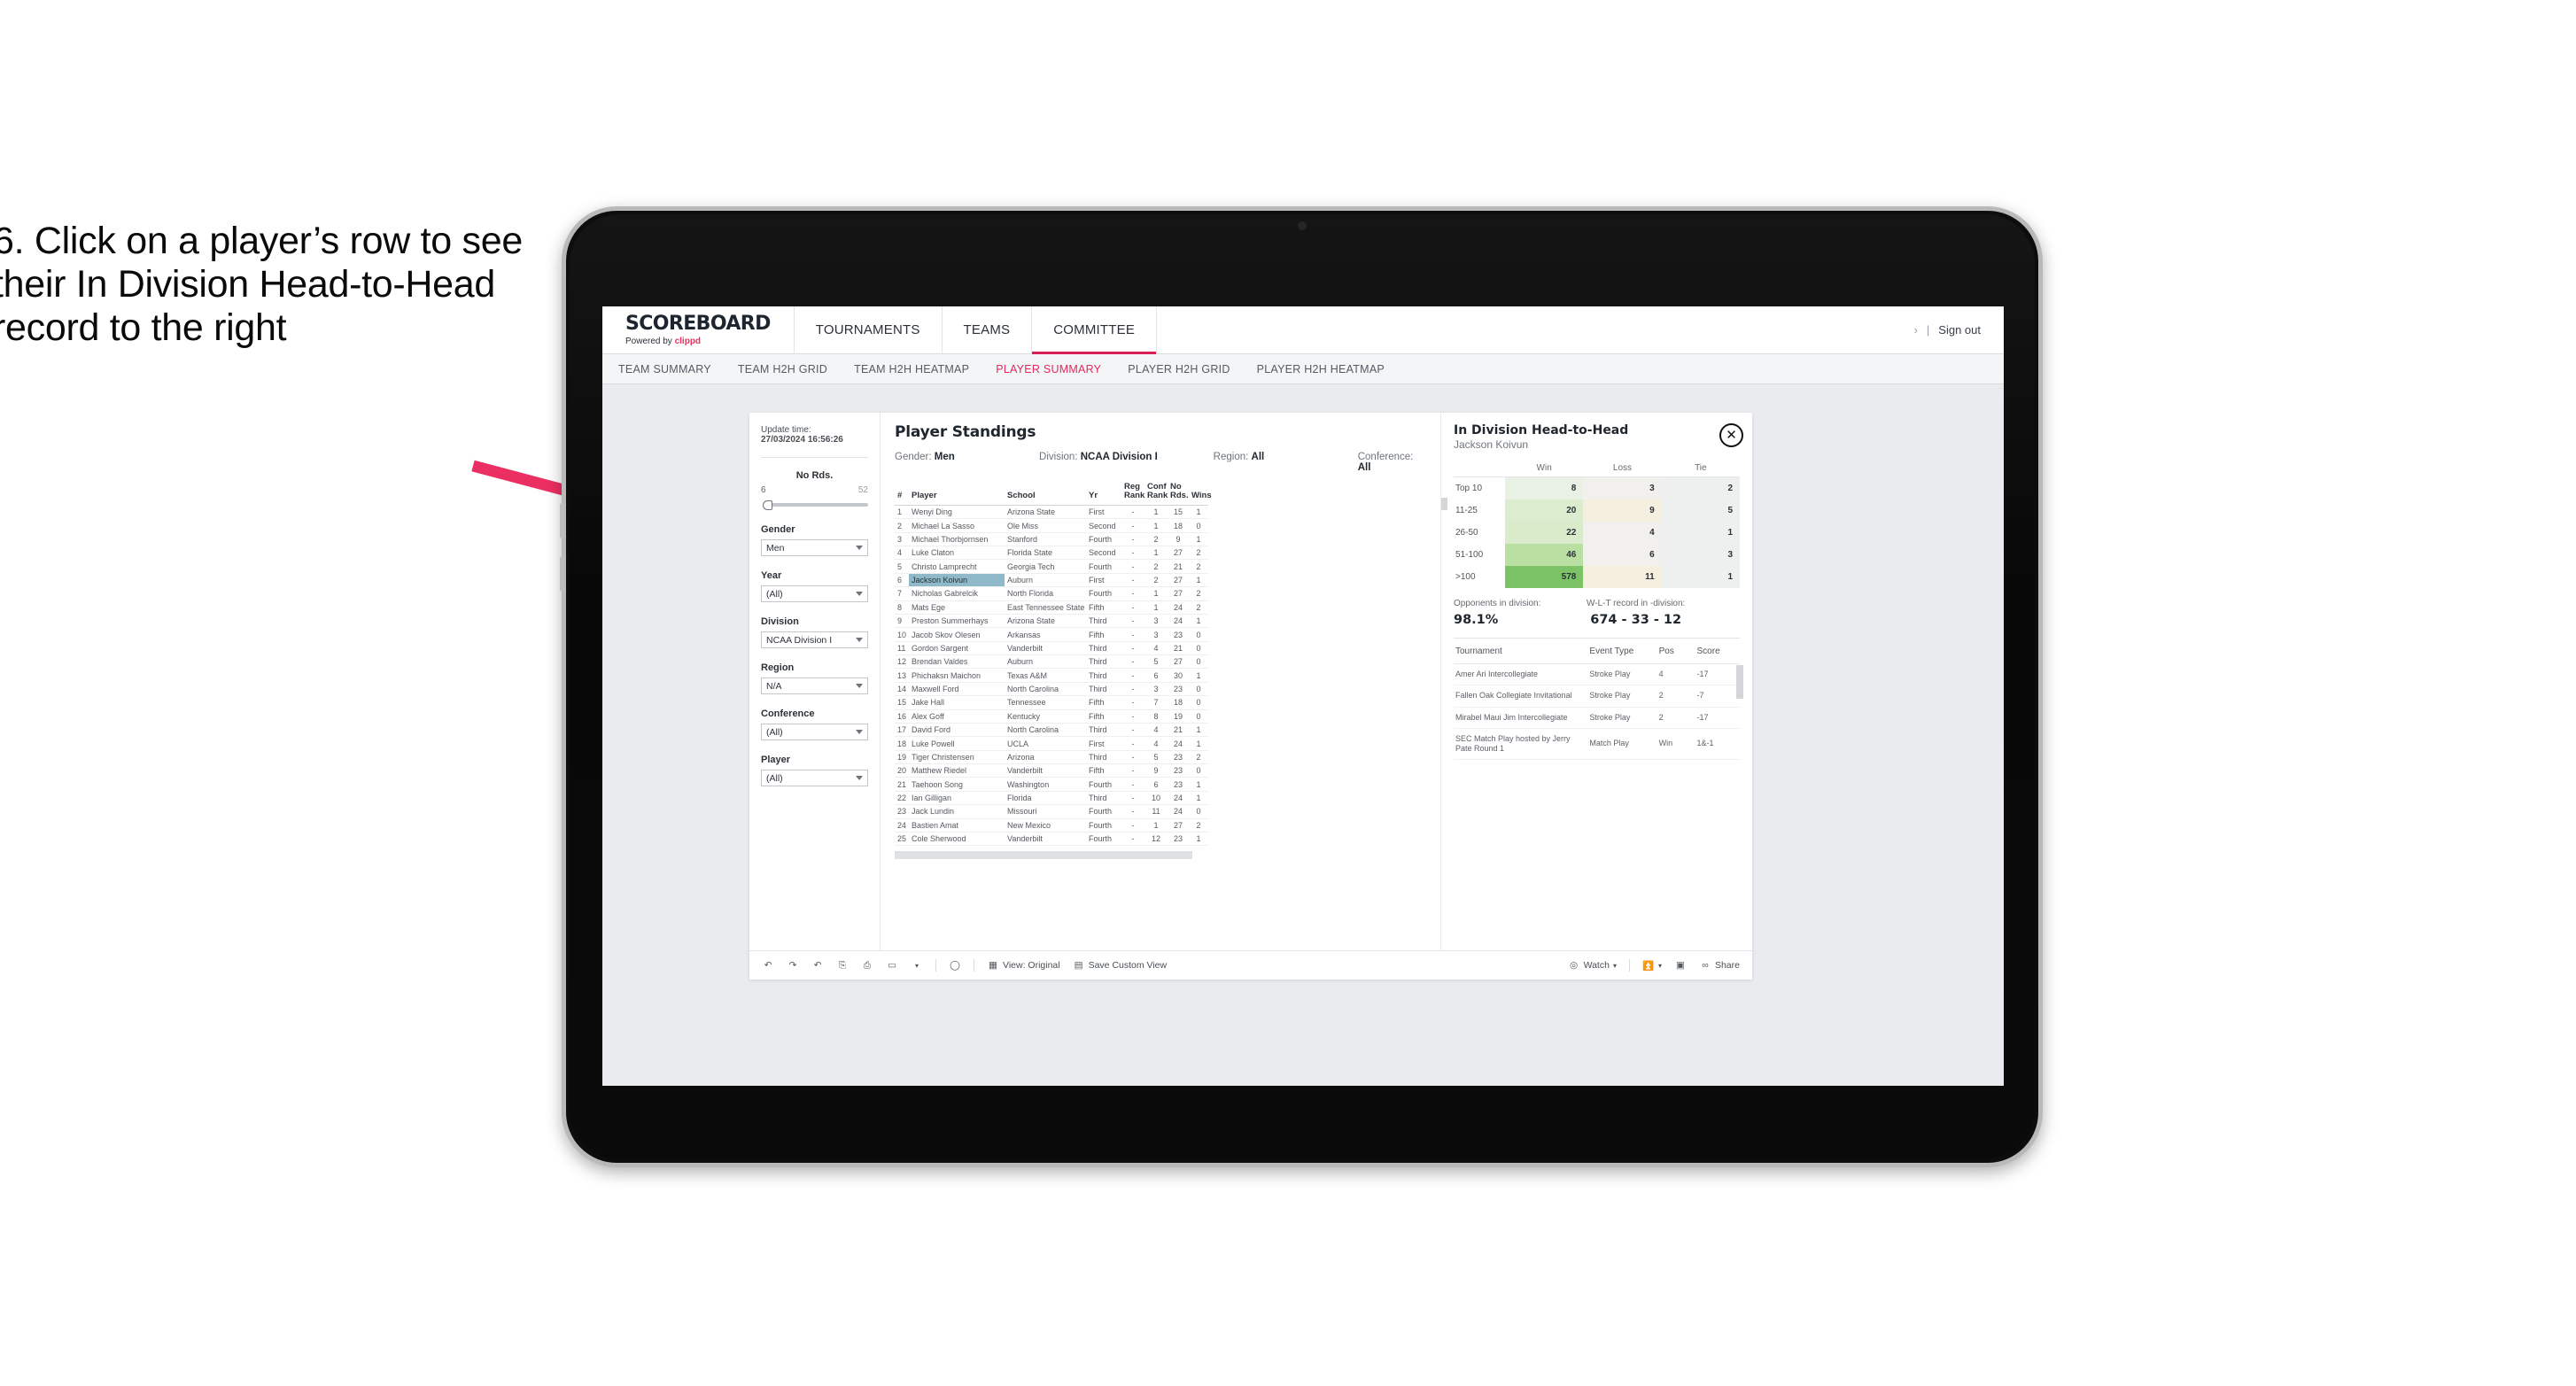 This screenshot has width=2576, height=1386. I want to click on col-school: School, so click(1045, 494).